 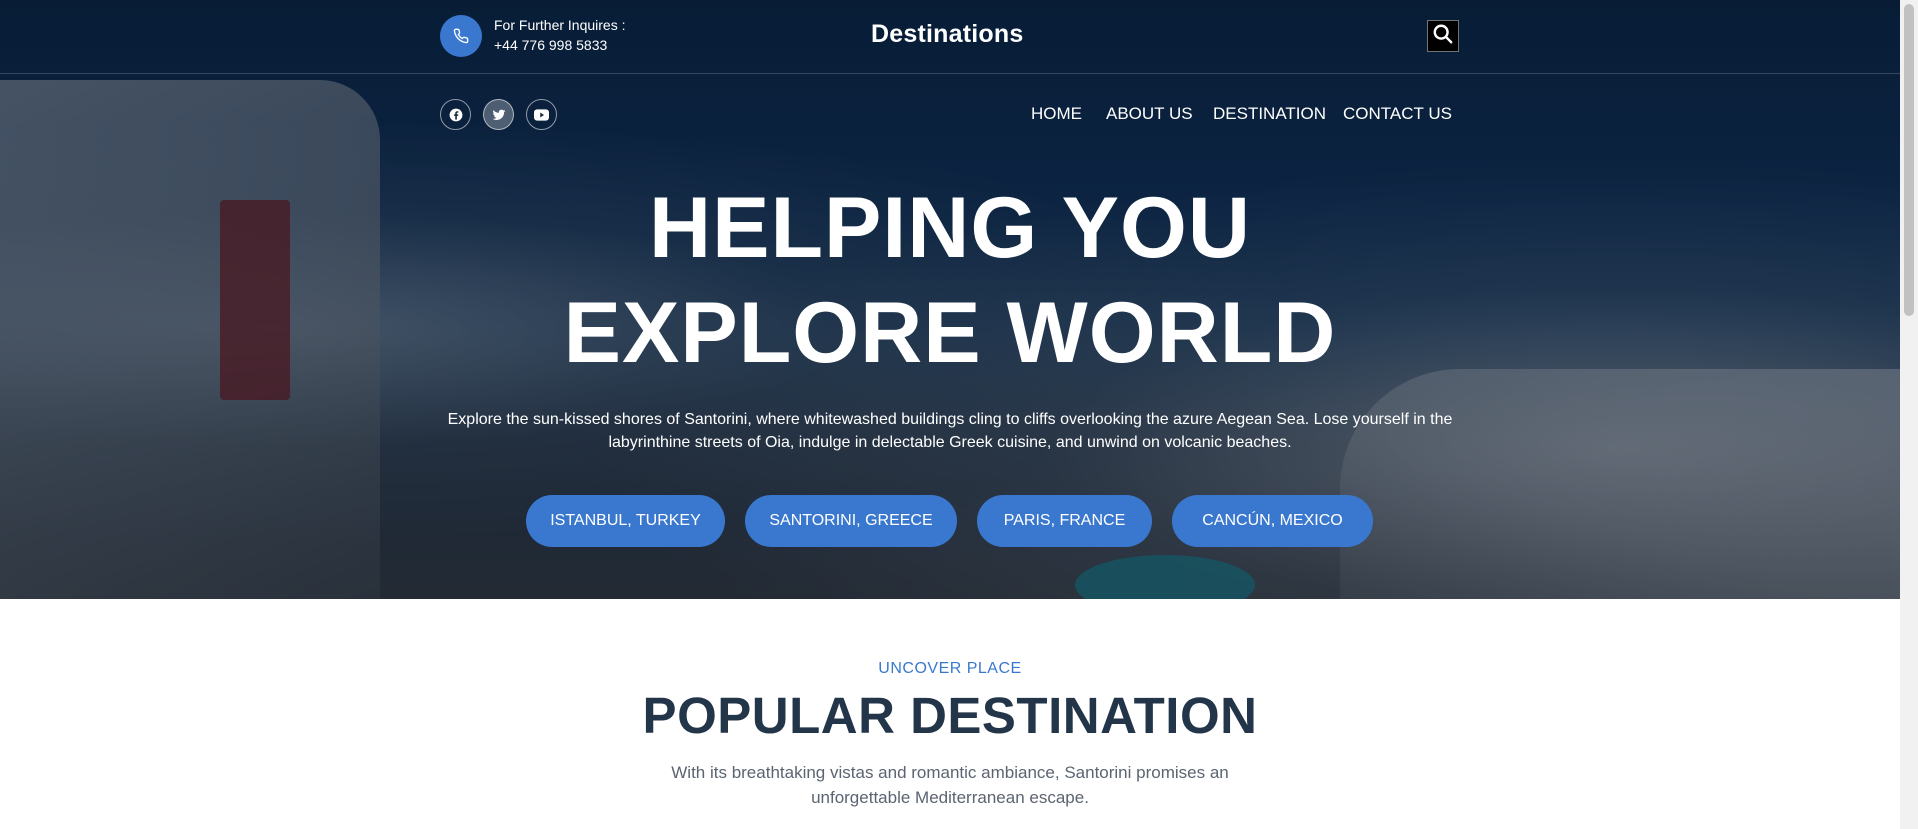 I want to click on destination-button-paris: PARIS, FRANCE, so click(x=1064, y=521).